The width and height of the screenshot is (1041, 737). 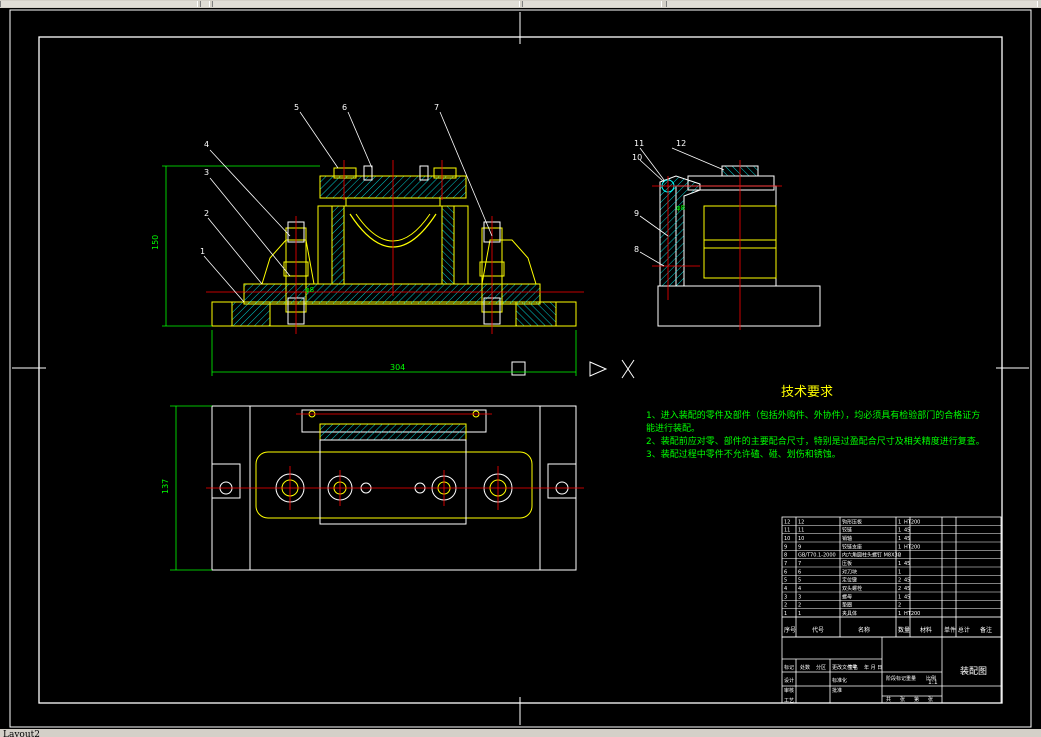 I want to click on balloon-11: 11, so click(x=639, y=143).